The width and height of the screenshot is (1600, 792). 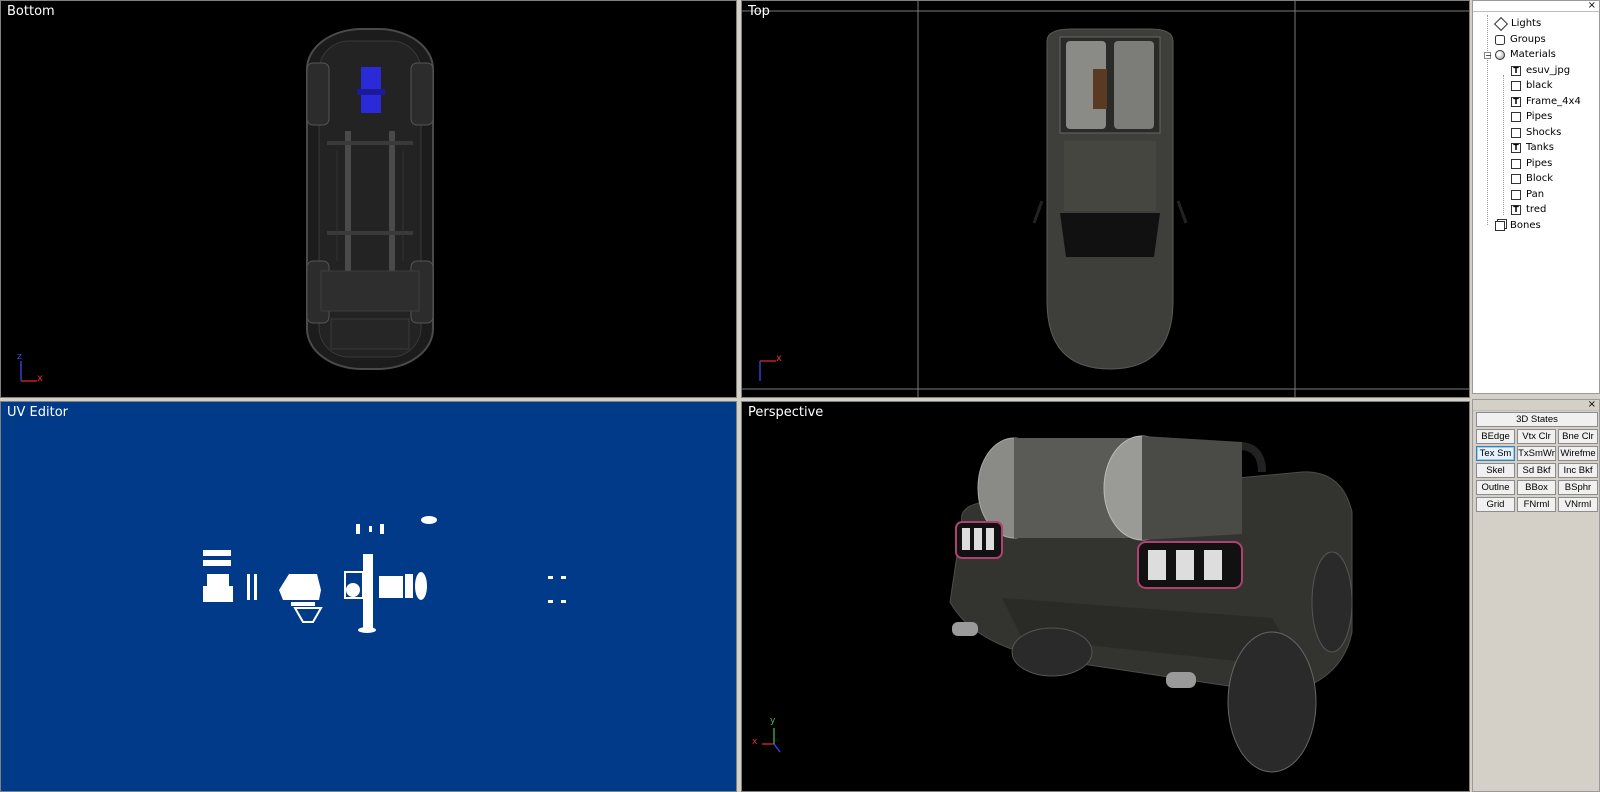 What do you see at coordinates (1553, 101) in the screenshot?
I see `tree-item-label: Frame_4x4` at bounding box center [1553, 101].